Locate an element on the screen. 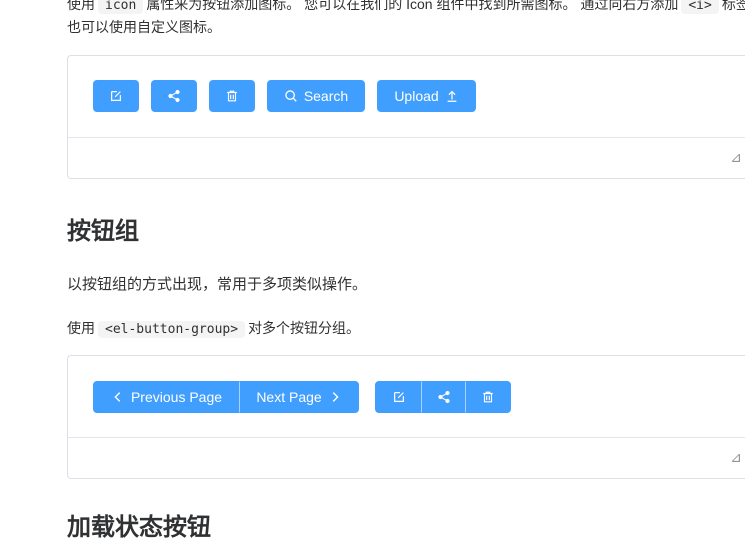 The width and height of the screenshot is (745, 543). previous-page-label: Previous Page is located at coordinates (176, 397).